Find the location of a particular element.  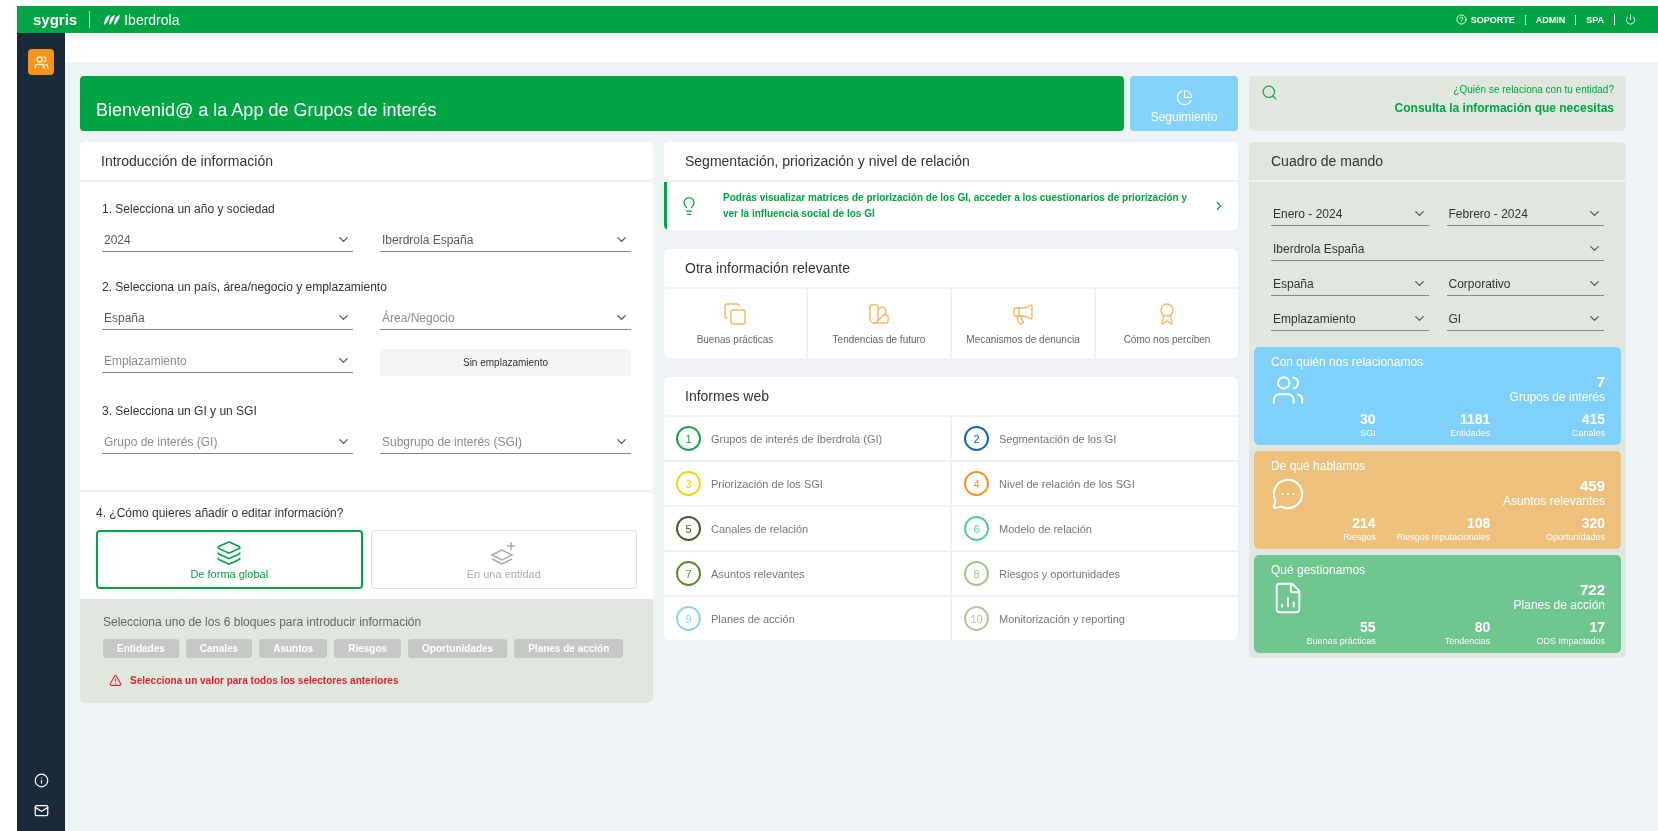

tip-text: Podrás visualizar matrices de priorización de los GI, acceder a los cuestionarios de priorización y ver la influencia social de los GI is located at coordinates (955, 206).